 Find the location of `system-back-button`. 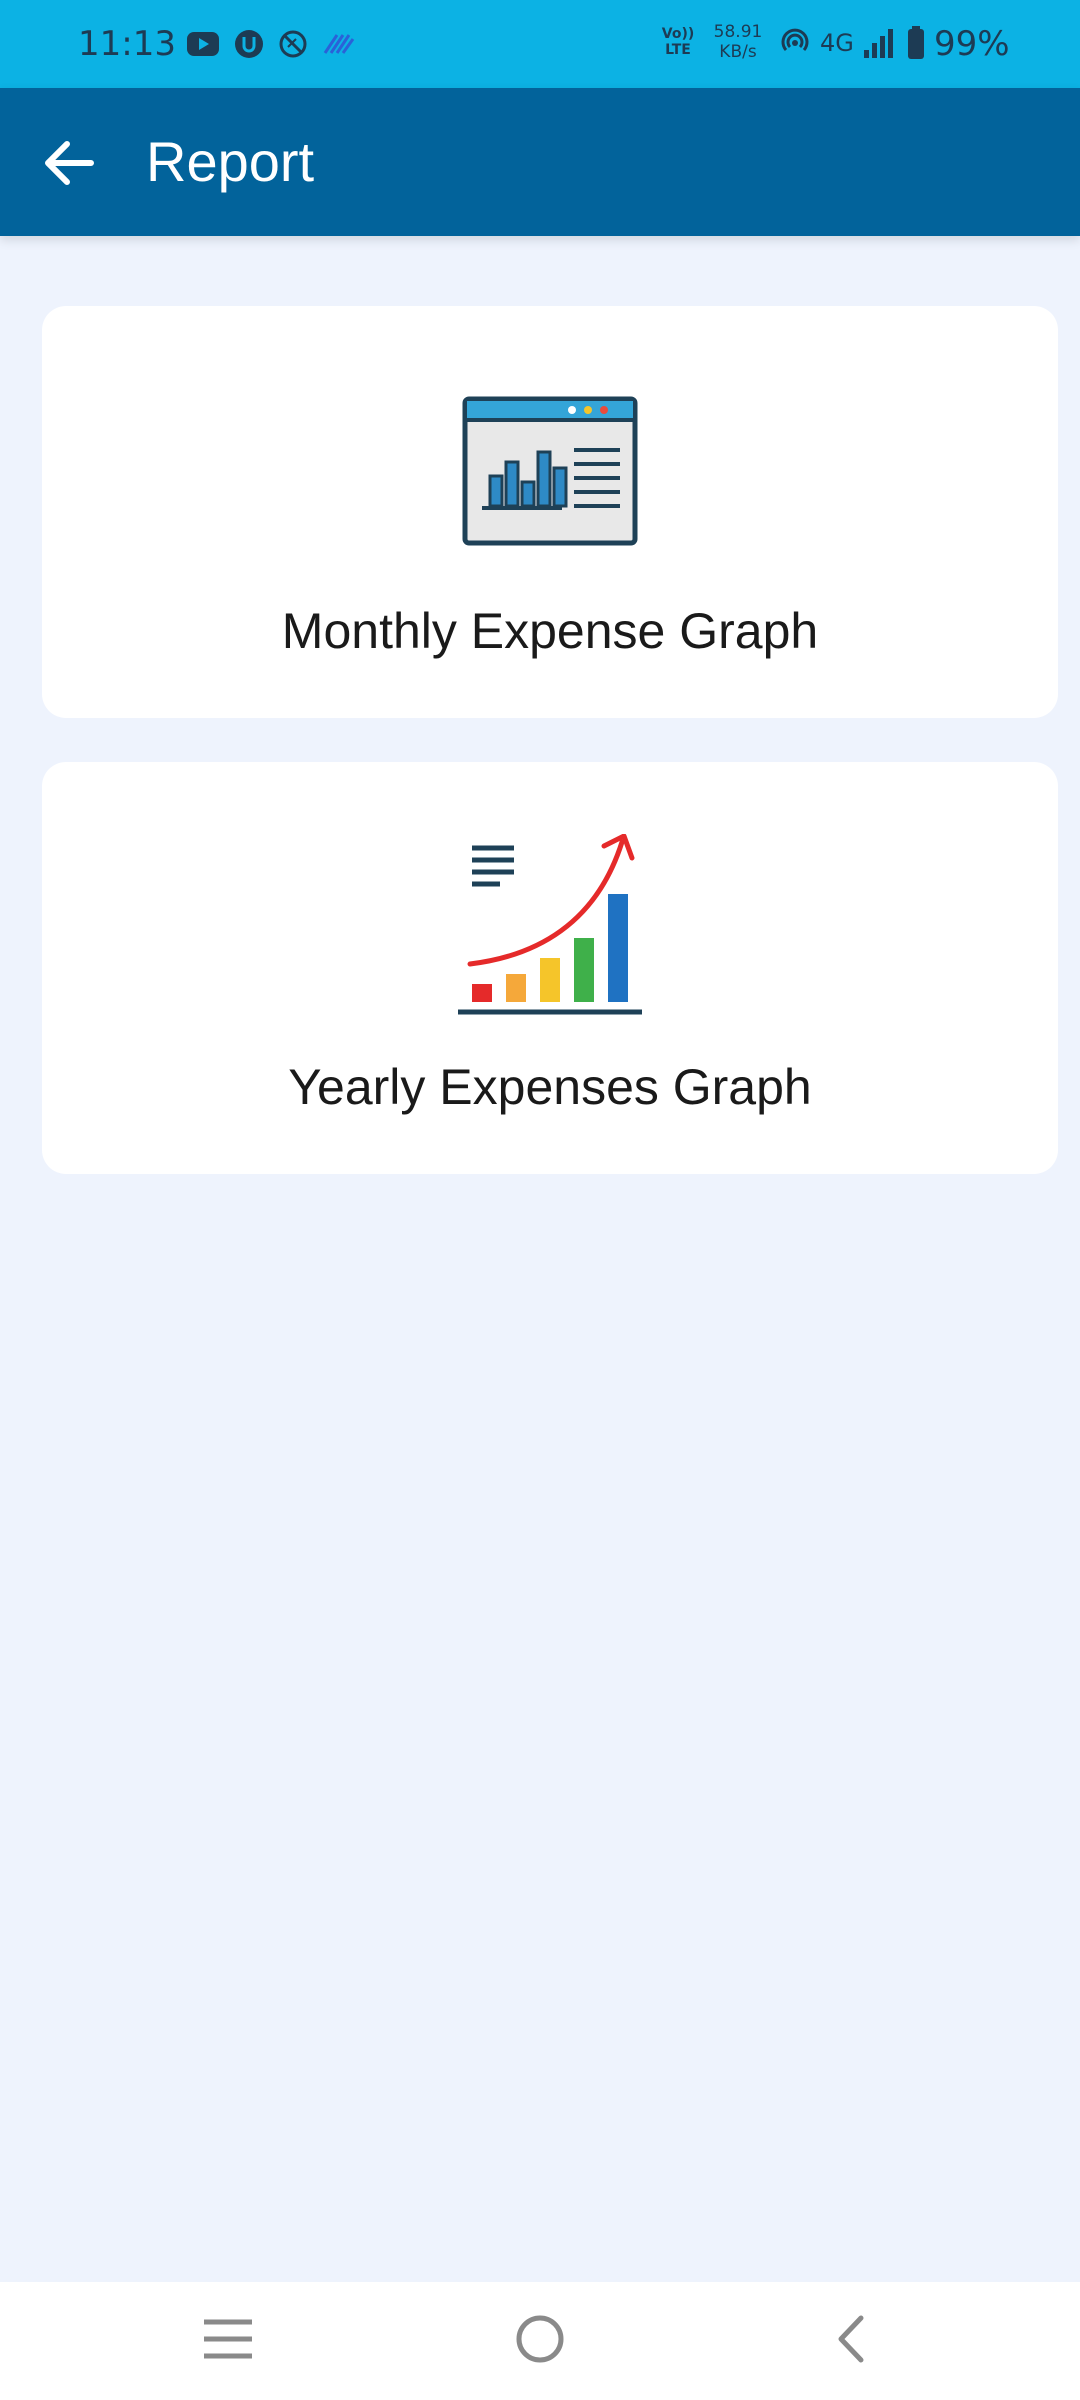

system-back-button is located at coordinates (850, 2341).